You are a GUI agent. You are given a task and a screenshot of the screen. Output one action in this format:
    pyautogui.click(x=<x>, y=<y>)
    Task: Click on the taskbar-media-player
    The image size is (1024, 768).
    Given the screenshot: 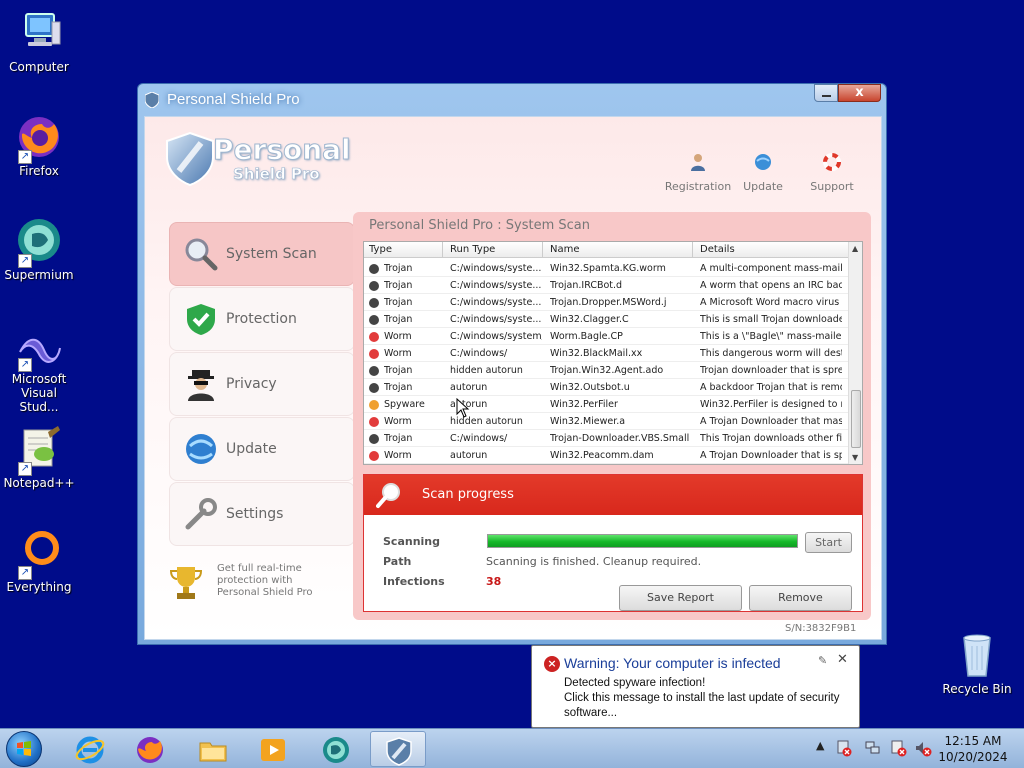 What is the action you would take?
    pyautogui.click(x=273, y=749)
    